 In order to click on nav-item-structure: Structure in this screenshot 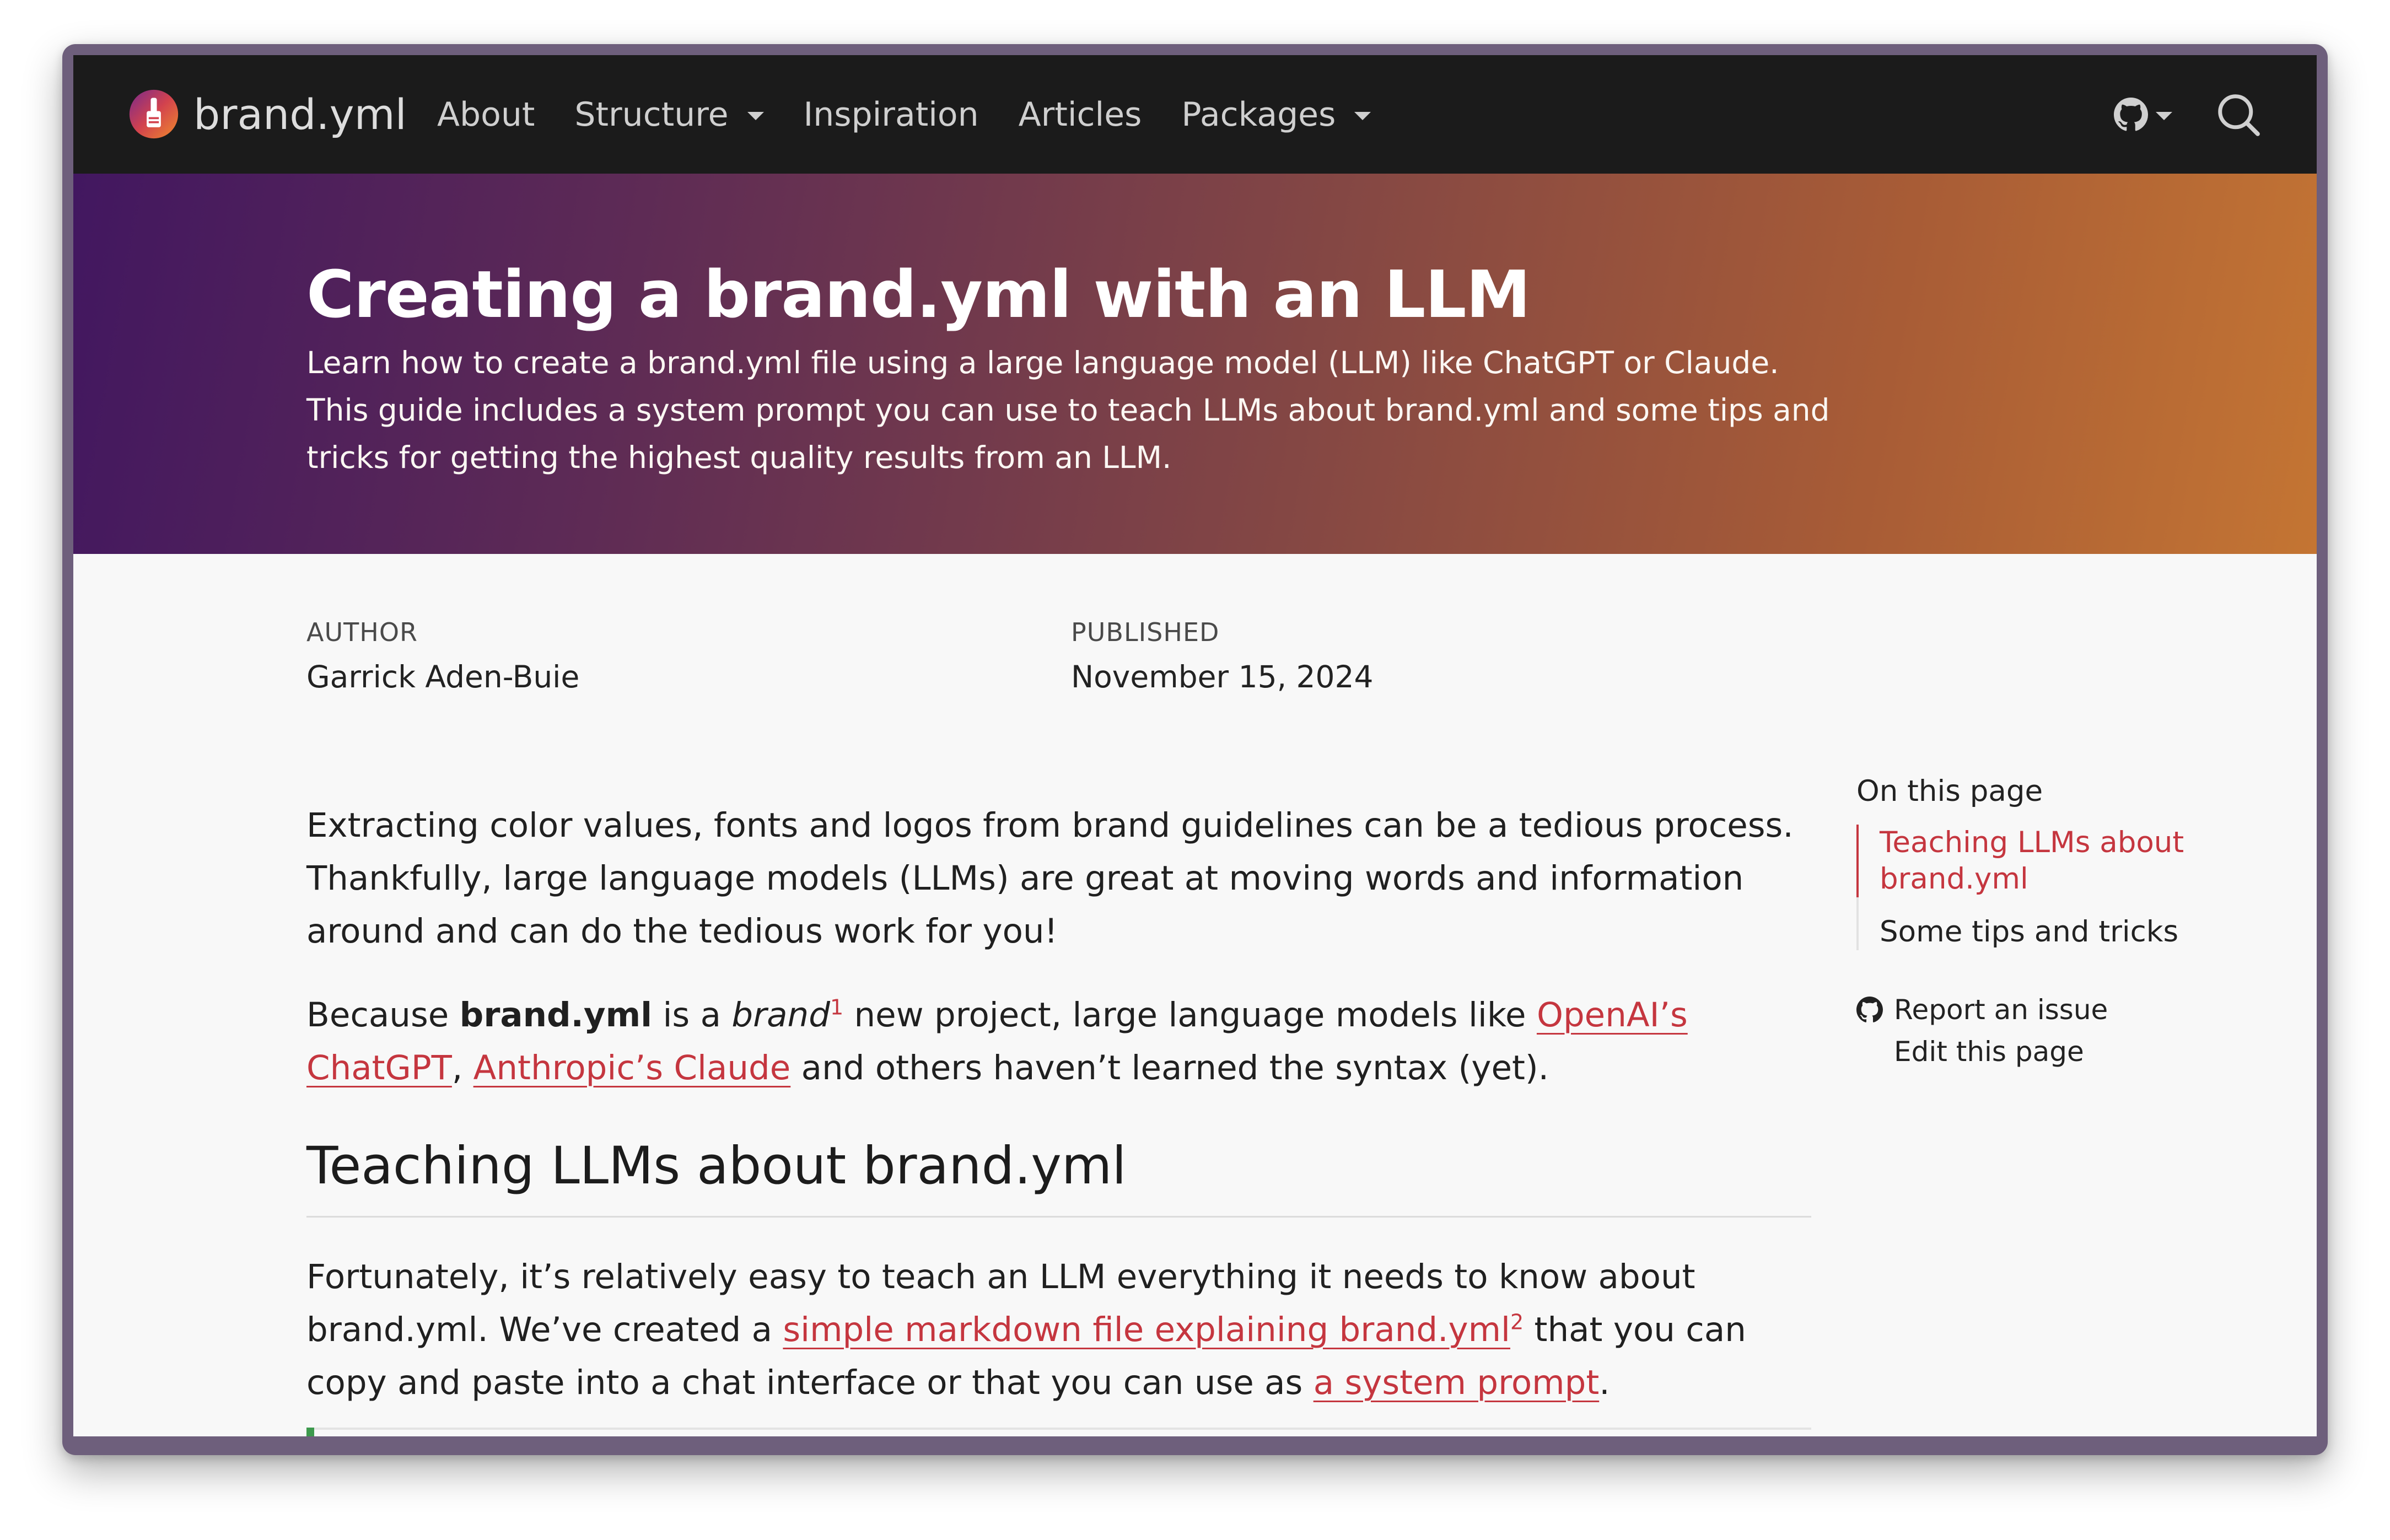, I will do `click(669, 115)`.